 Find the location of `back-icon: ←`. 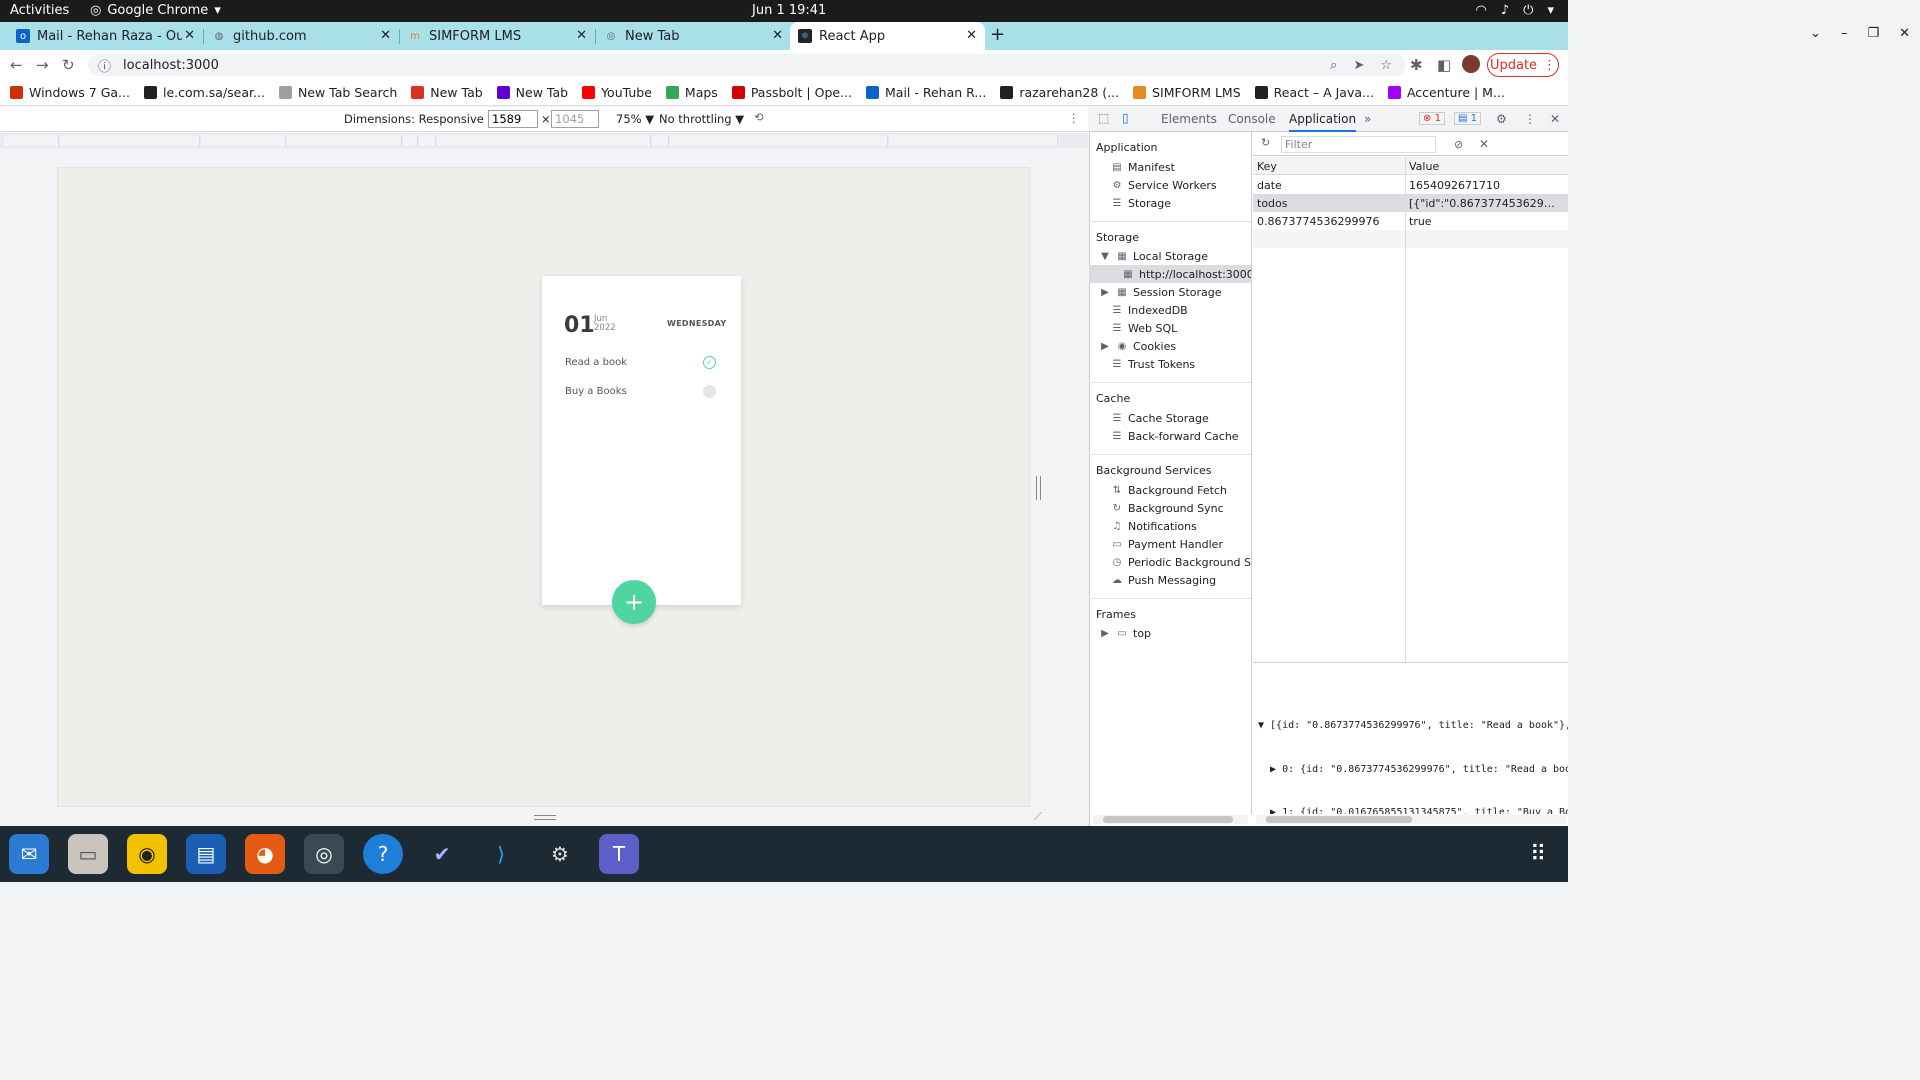

back-icon: ← is located at coordinates (16, 65).